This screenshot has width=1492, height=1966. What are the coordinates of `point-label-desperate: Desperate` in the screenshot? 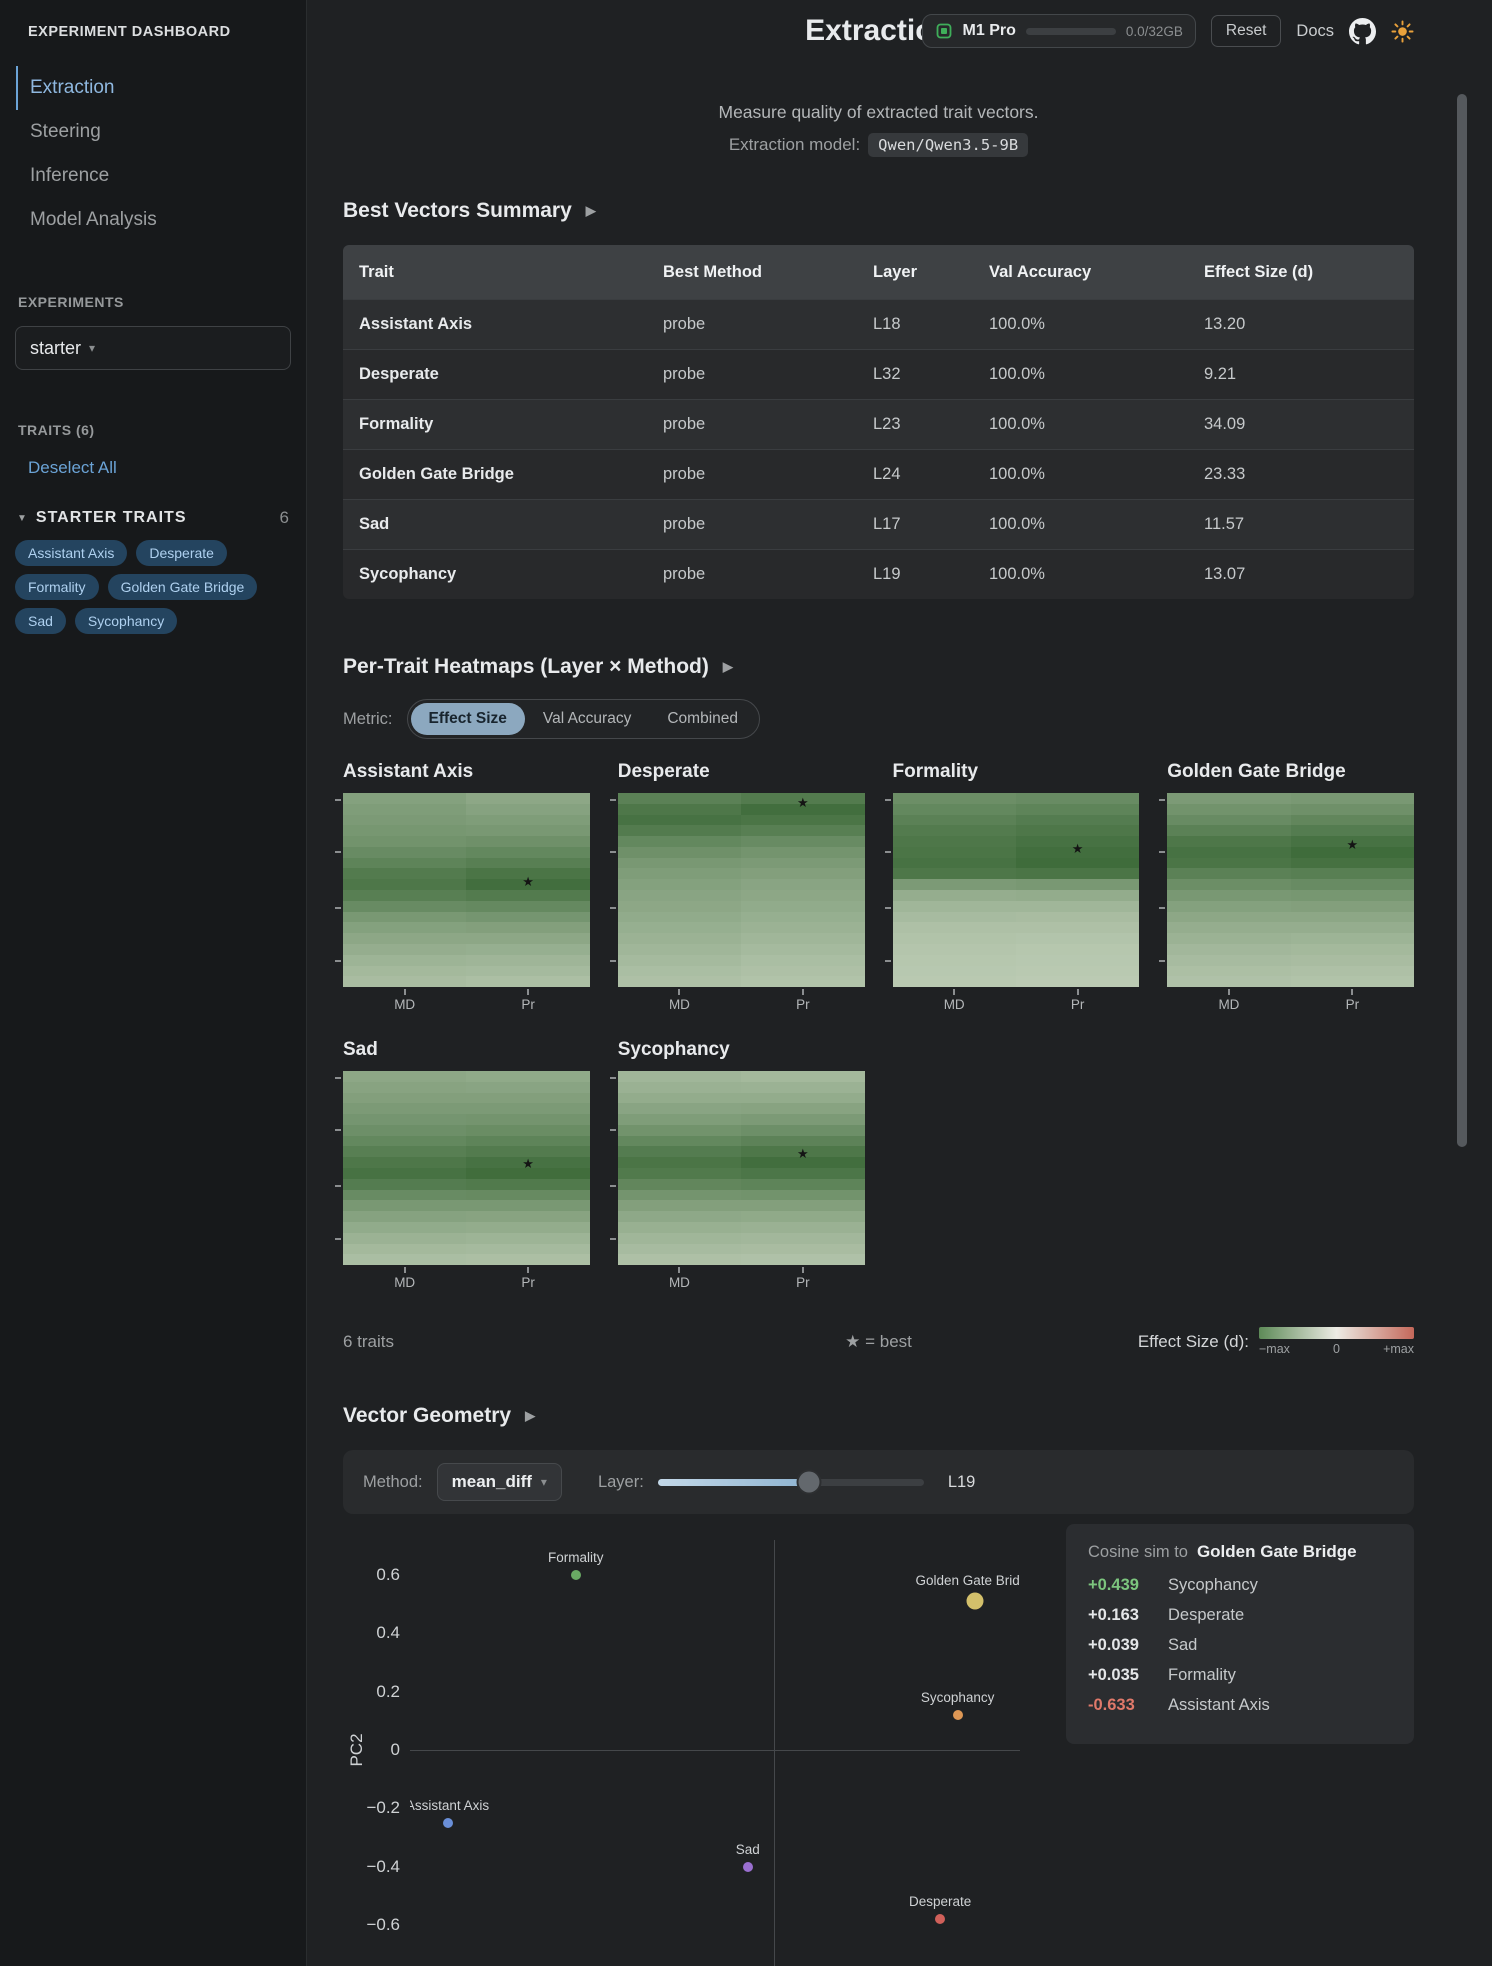 It's located at (940, 1902).